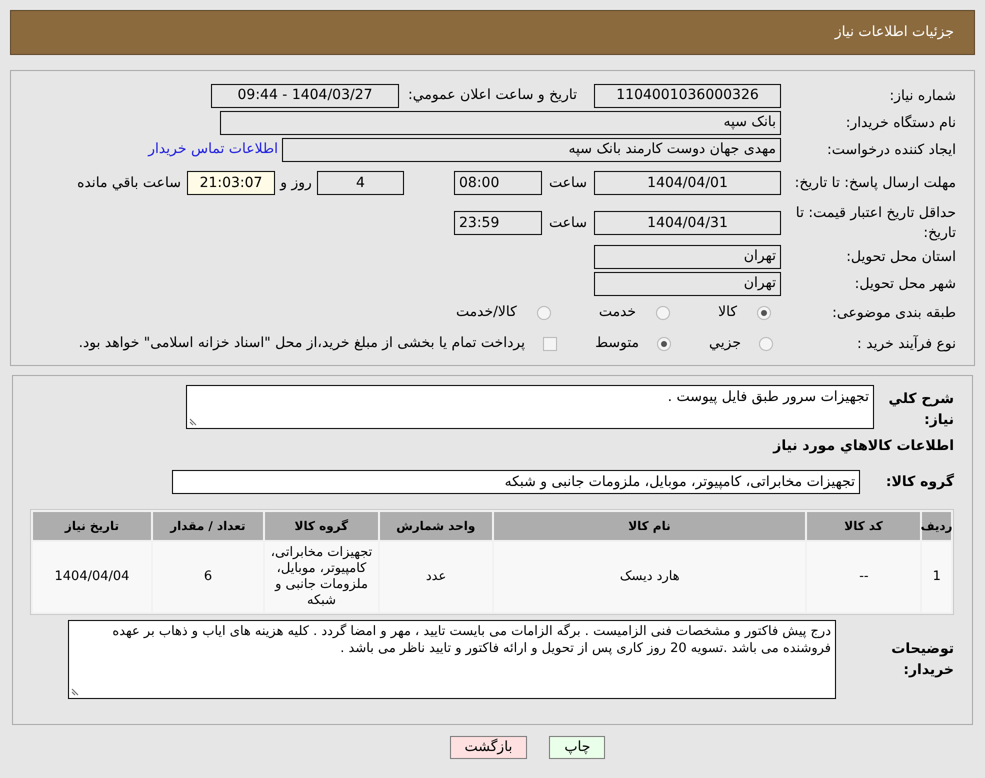 The width and height of the screenshot is (985, 778). Describe the element at coordinates (894, 32) in the screenshot. I see `page-title: جزئیات اطلاعات نیاز` at that location.